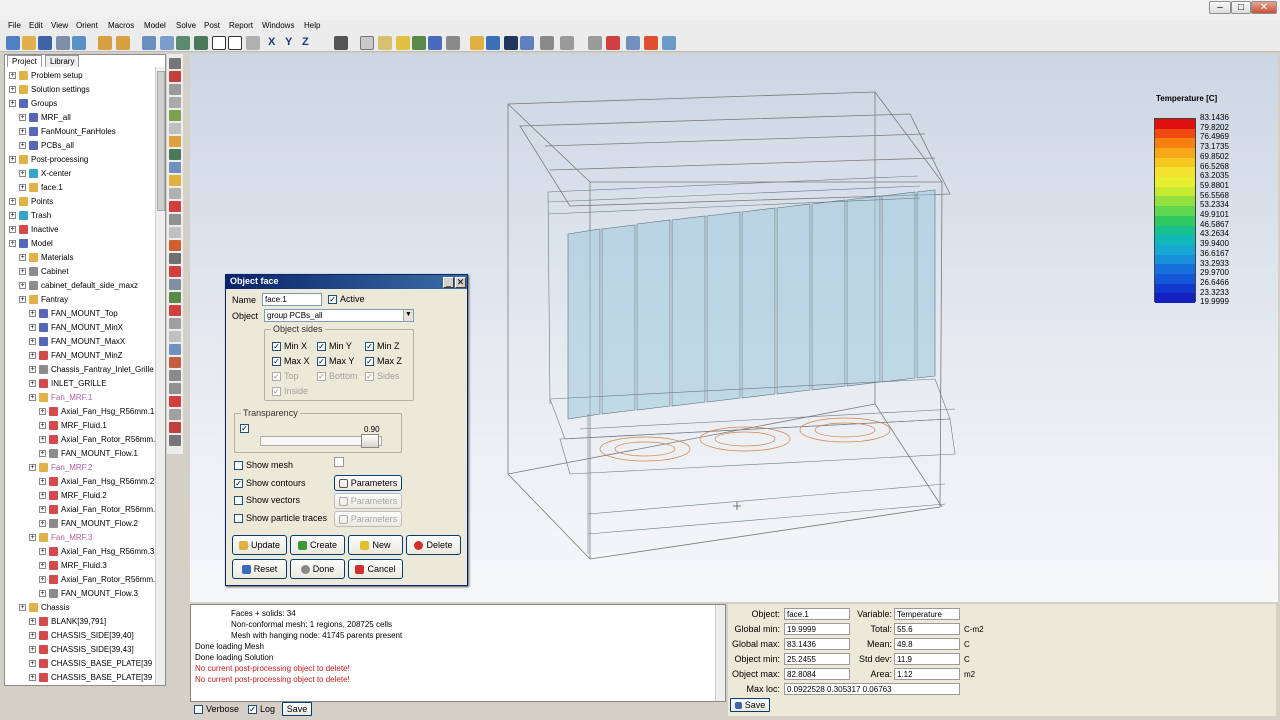  I want to click on plate-icon, so click(385, 43).